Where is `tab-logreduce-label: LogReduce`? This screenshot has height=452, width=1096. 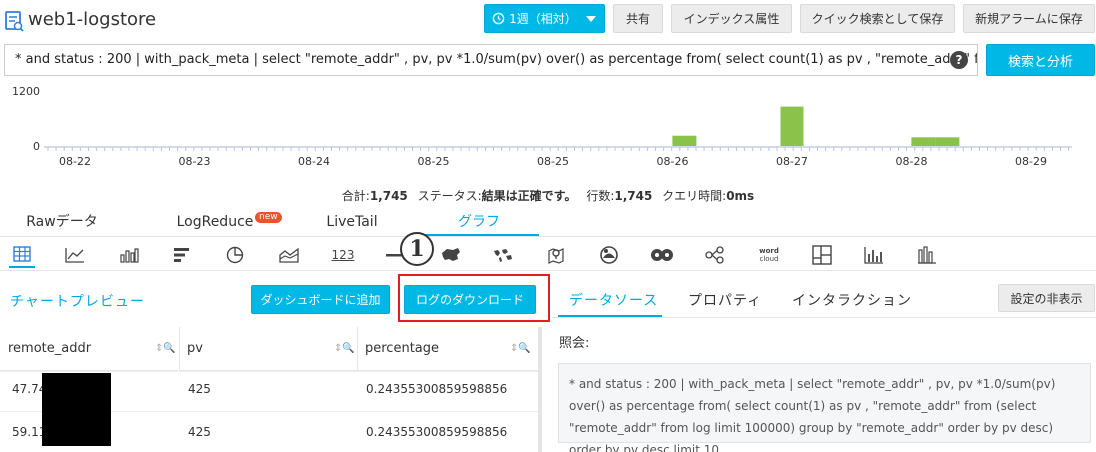
tab-logreduce-label: LogReduce is located at coordinates (215, 222).